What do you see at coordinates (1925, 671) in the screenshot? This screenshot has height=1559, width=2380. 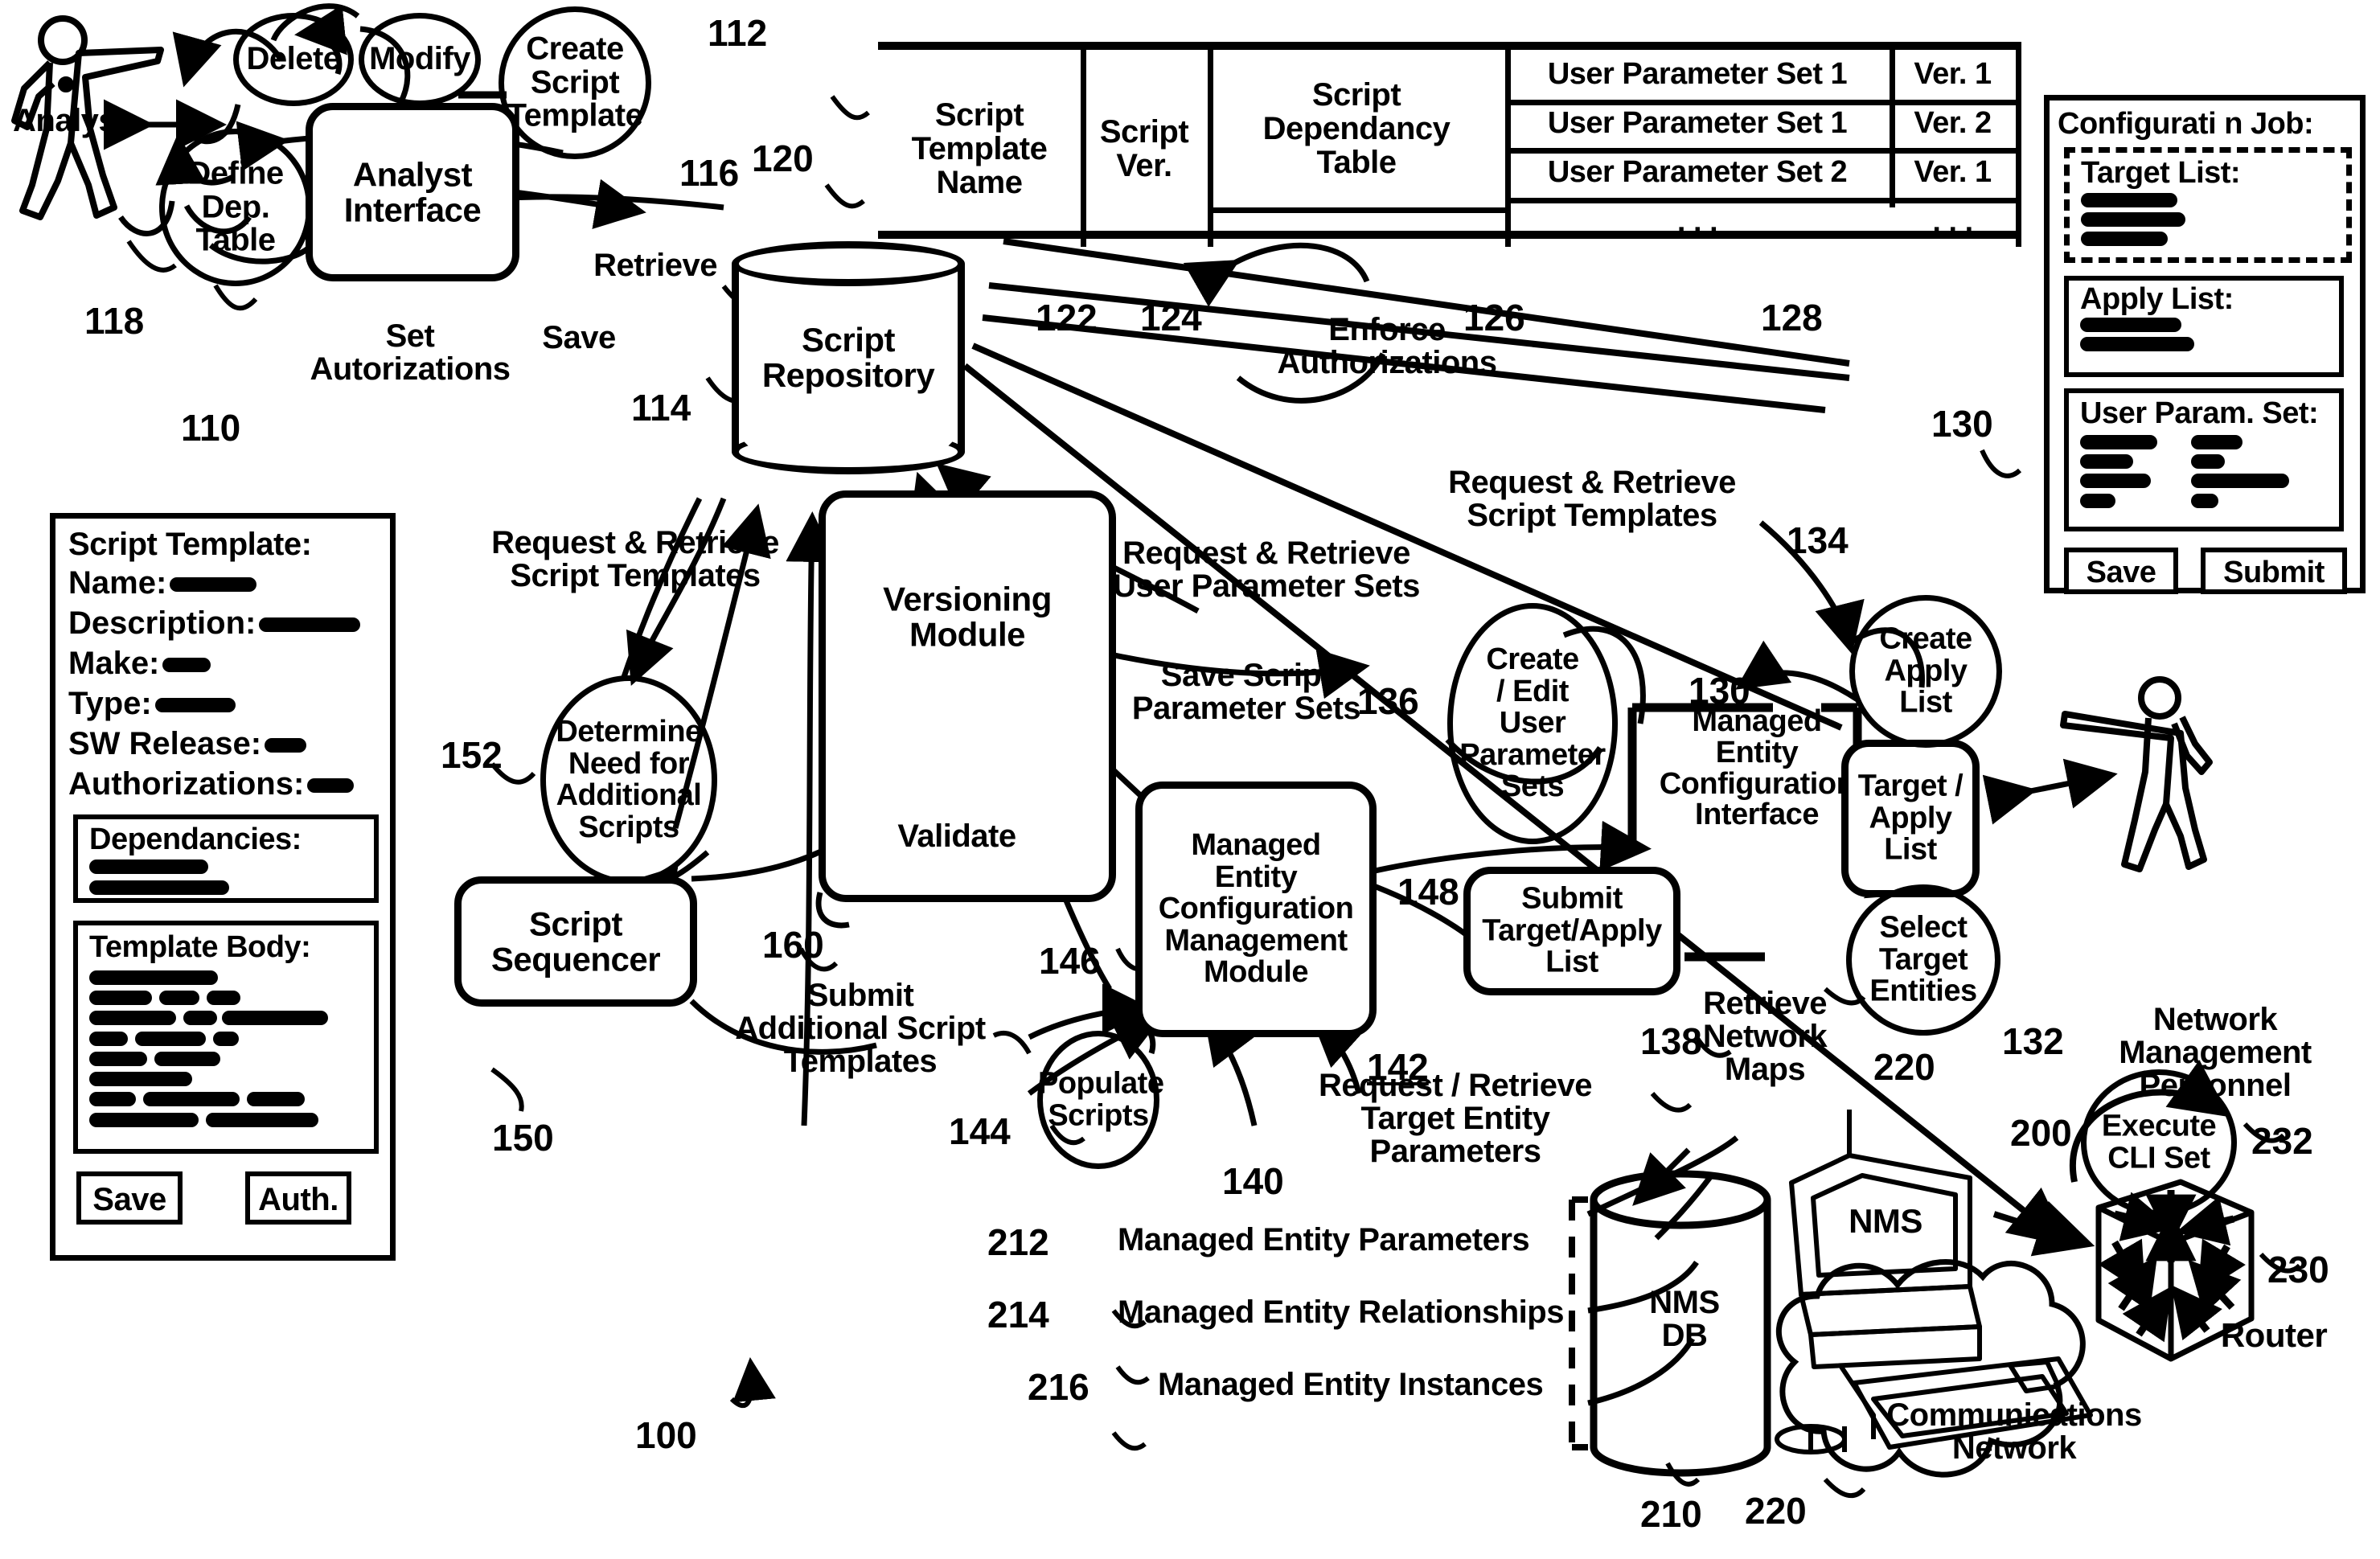 I see `bubble-create-apply-list: Create Apply List` at bounding box center [1925, 671].